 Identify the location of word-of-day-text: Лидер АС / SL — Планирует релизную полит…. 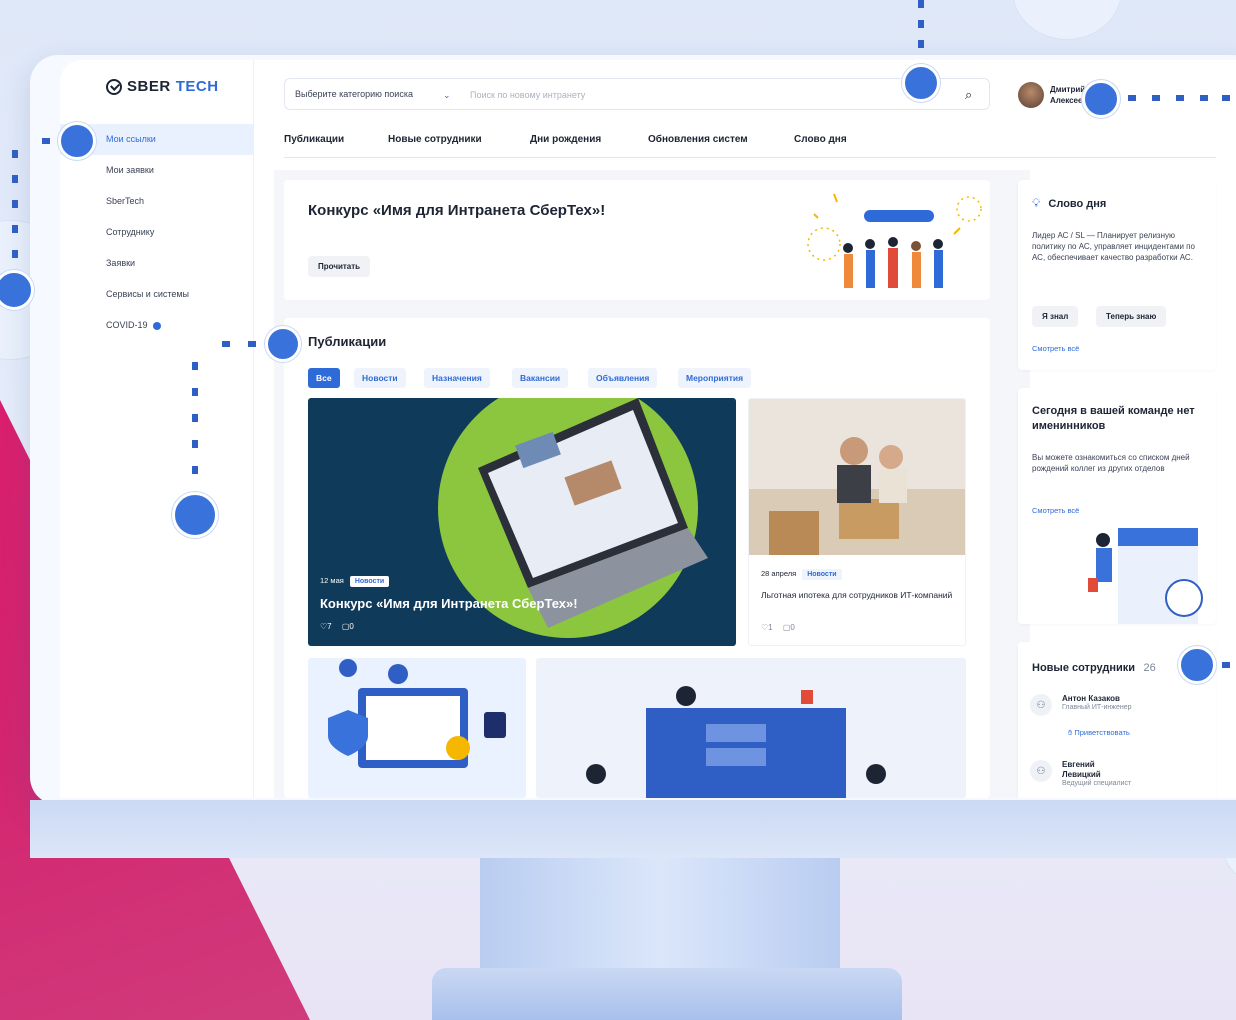
(1113, 246).